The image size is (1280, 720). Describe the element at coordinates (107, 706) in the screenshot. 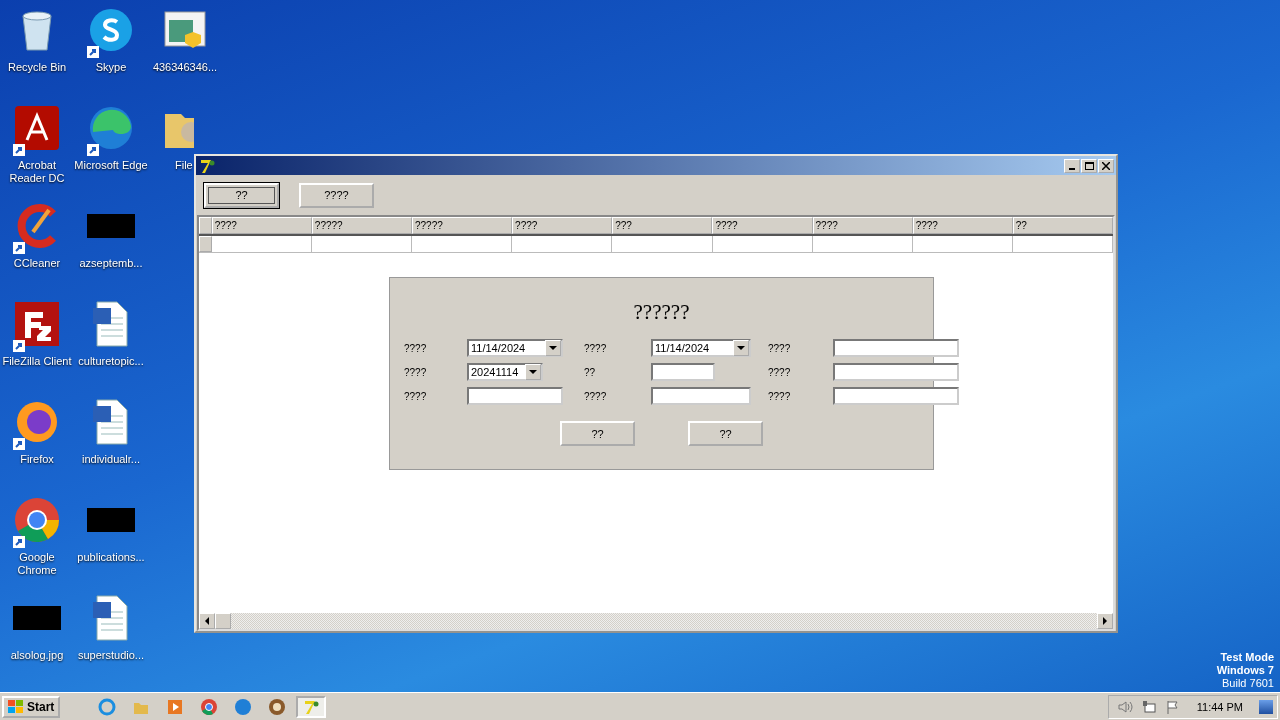

I see `globe-icon` at that location.